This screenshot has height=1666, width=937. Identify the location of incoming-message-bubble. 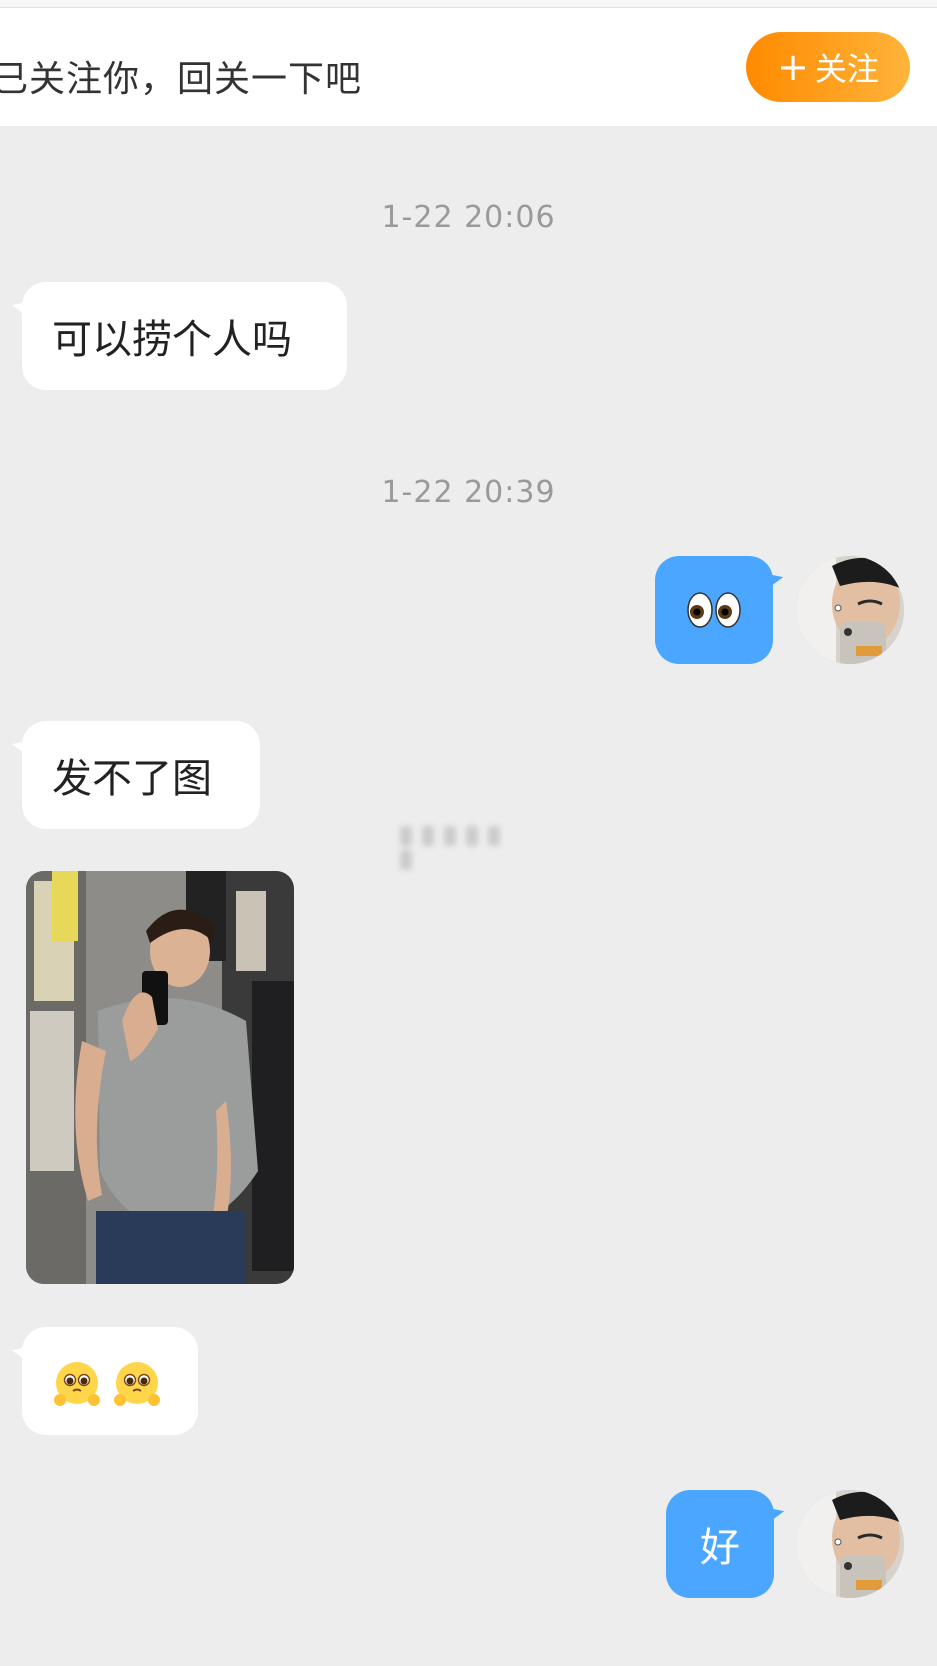
(110, 1381).